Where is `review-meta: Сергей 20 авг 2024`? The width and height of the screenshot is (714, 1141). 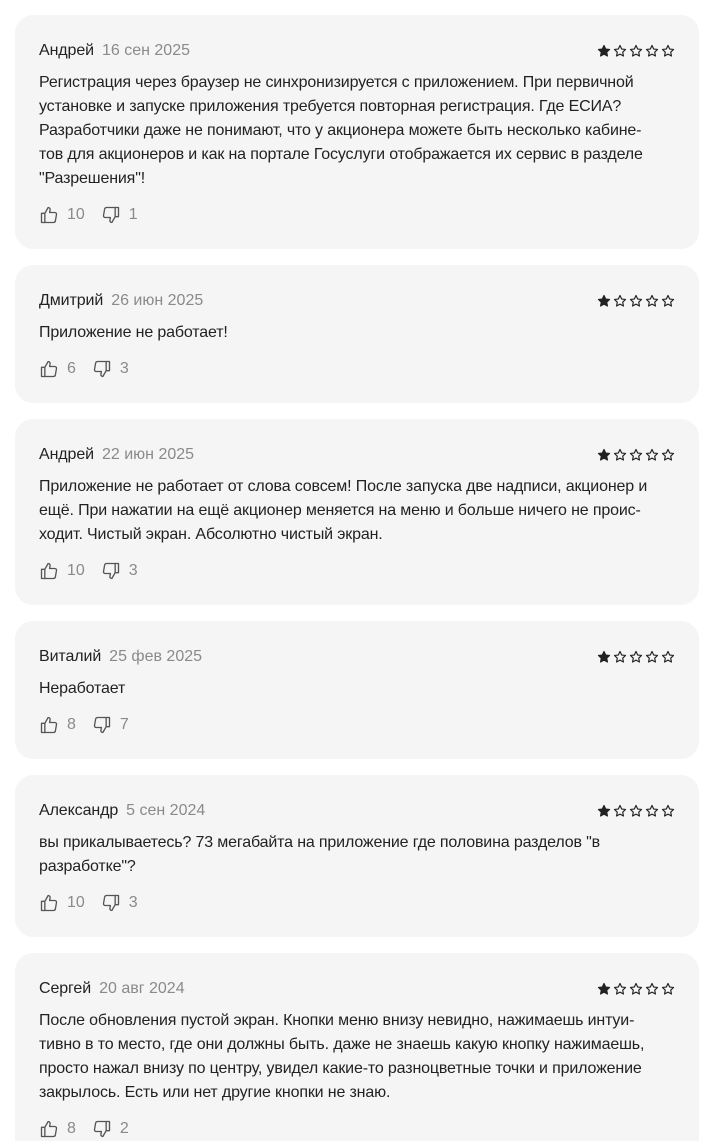
review-meta: Сергей 20 авг 2024 is located at coordinates (112, 989).